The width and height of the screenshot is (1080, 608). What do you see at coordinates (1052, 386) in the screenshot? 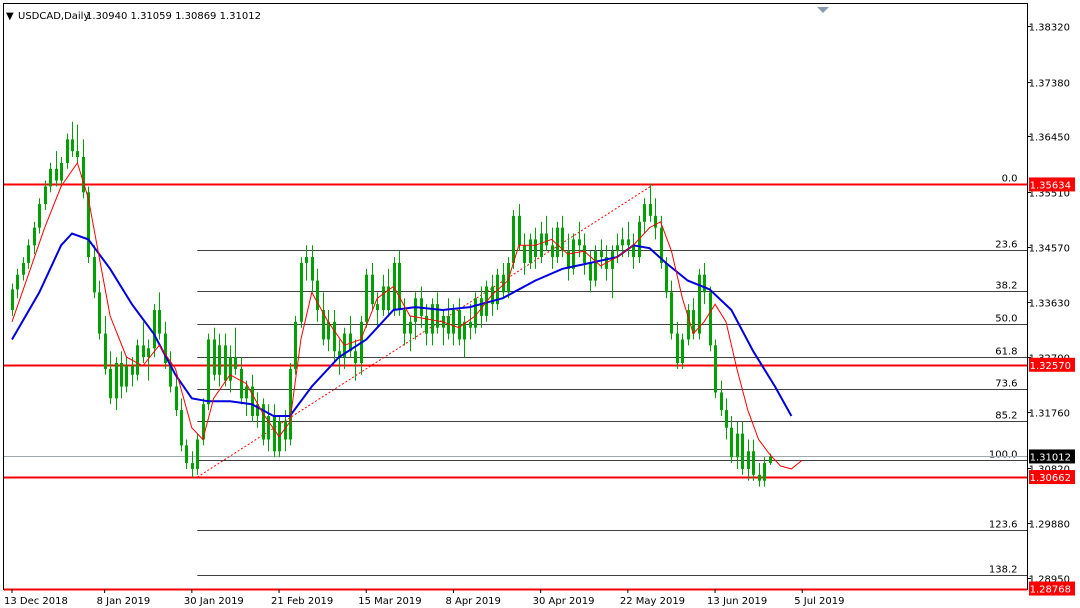
I see `price-tags: 1.35634 1.32570 1.30662 1.28768 1.31012` at bounding box center [1052, 386].